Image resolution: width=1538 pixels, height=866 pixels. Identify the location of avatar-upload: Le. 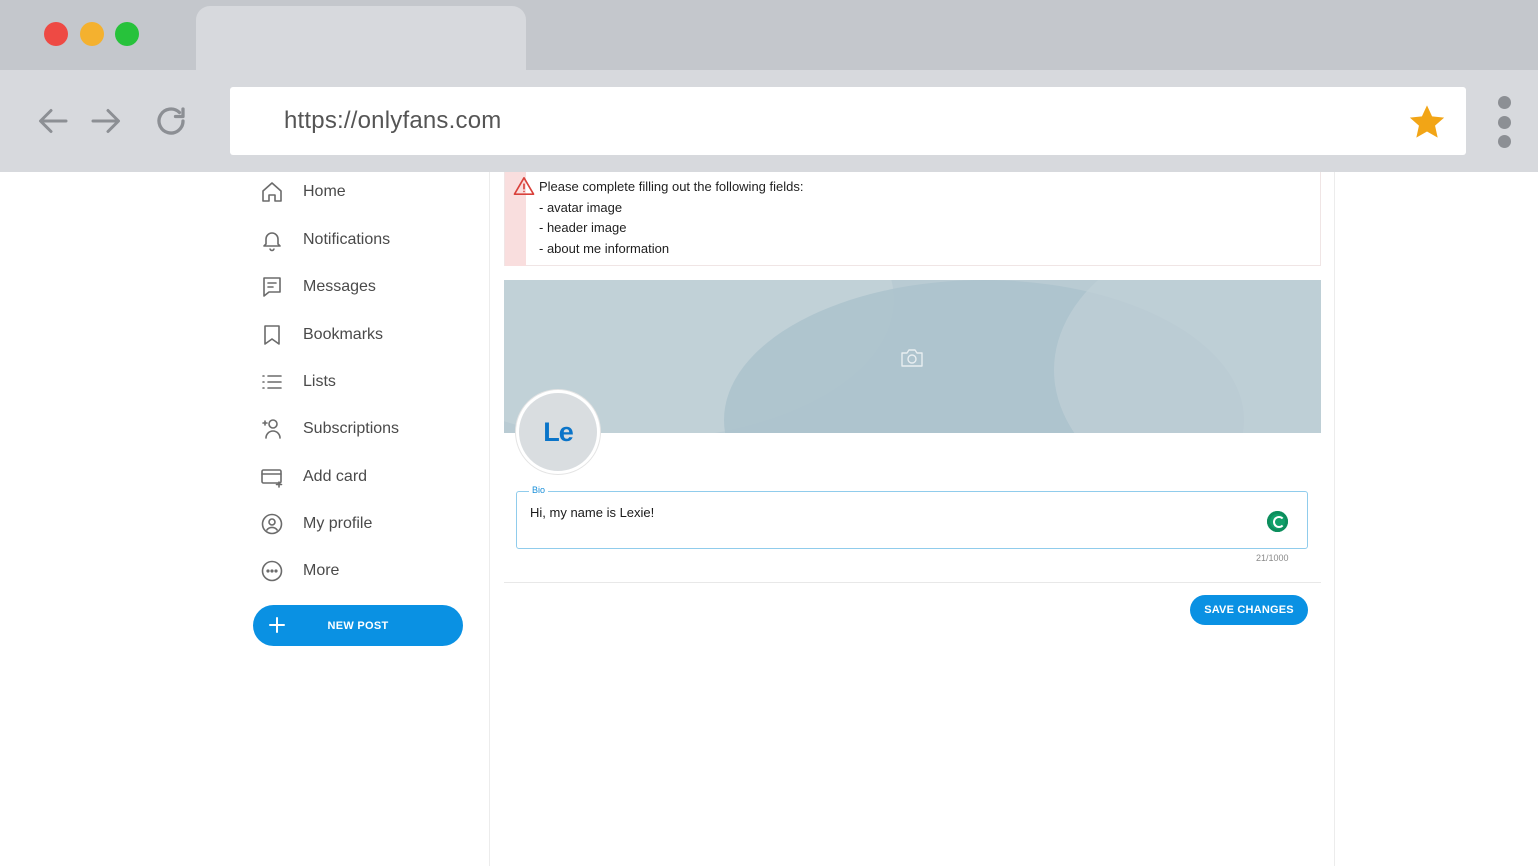
(558, 432).